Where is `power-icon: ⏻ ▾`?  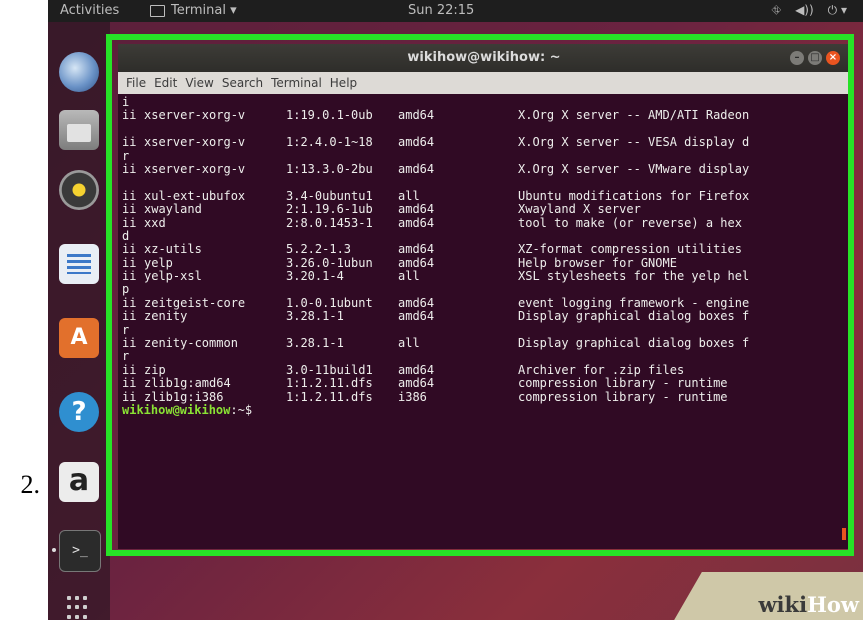
power-icon: ⏻ ▾ is located at coordinates (837, 10).